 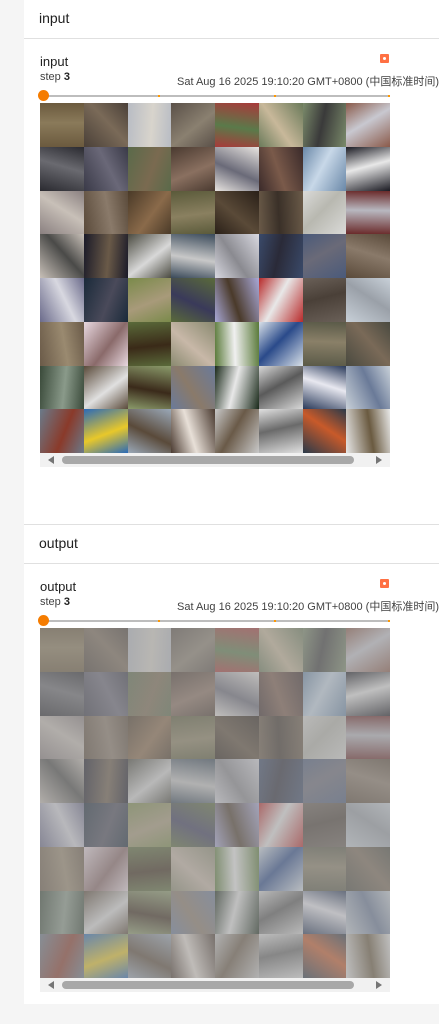 What do you see at coordinates (231, 544) in the screenshot?
I see `section-header-output: output` at bounding box center [231, 544].